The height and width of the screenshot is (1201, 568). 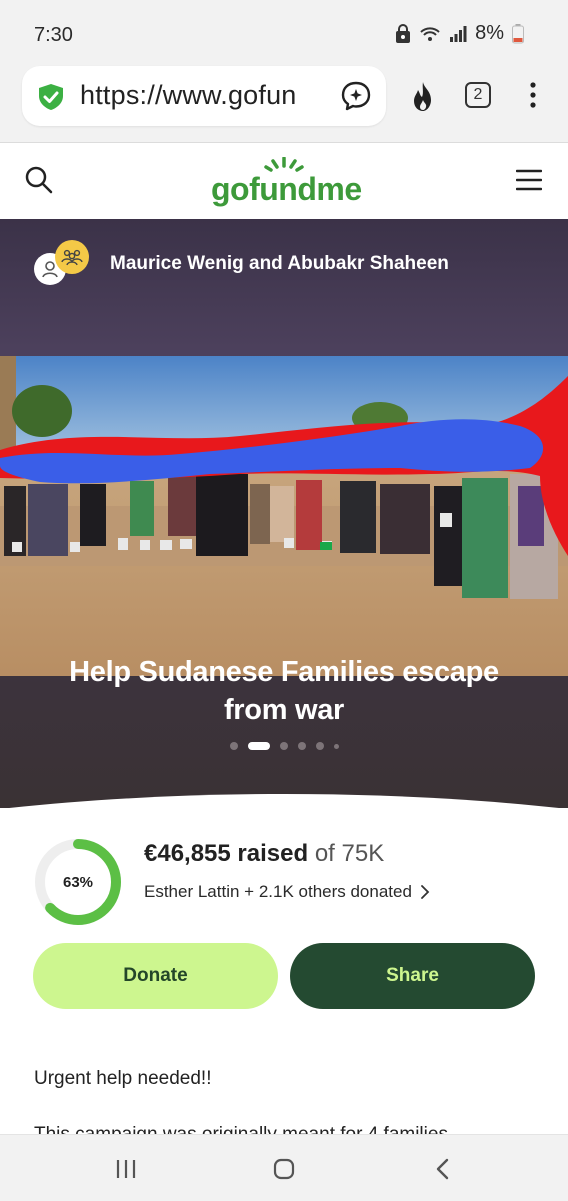 I want to click on browser-toolbar: https://www.gofun 2, so click(x=284, y=103).